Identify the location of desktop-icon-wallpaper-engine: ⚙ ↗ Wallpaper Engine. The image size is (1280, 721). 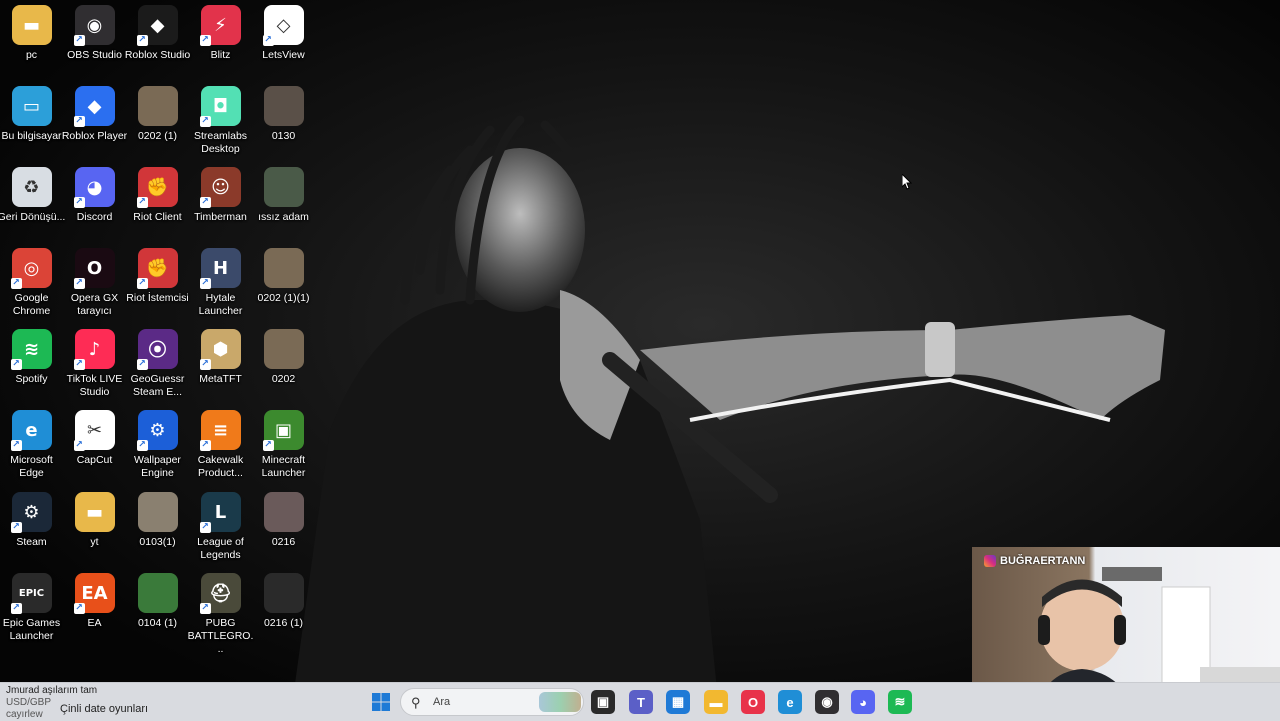
(157, 445).